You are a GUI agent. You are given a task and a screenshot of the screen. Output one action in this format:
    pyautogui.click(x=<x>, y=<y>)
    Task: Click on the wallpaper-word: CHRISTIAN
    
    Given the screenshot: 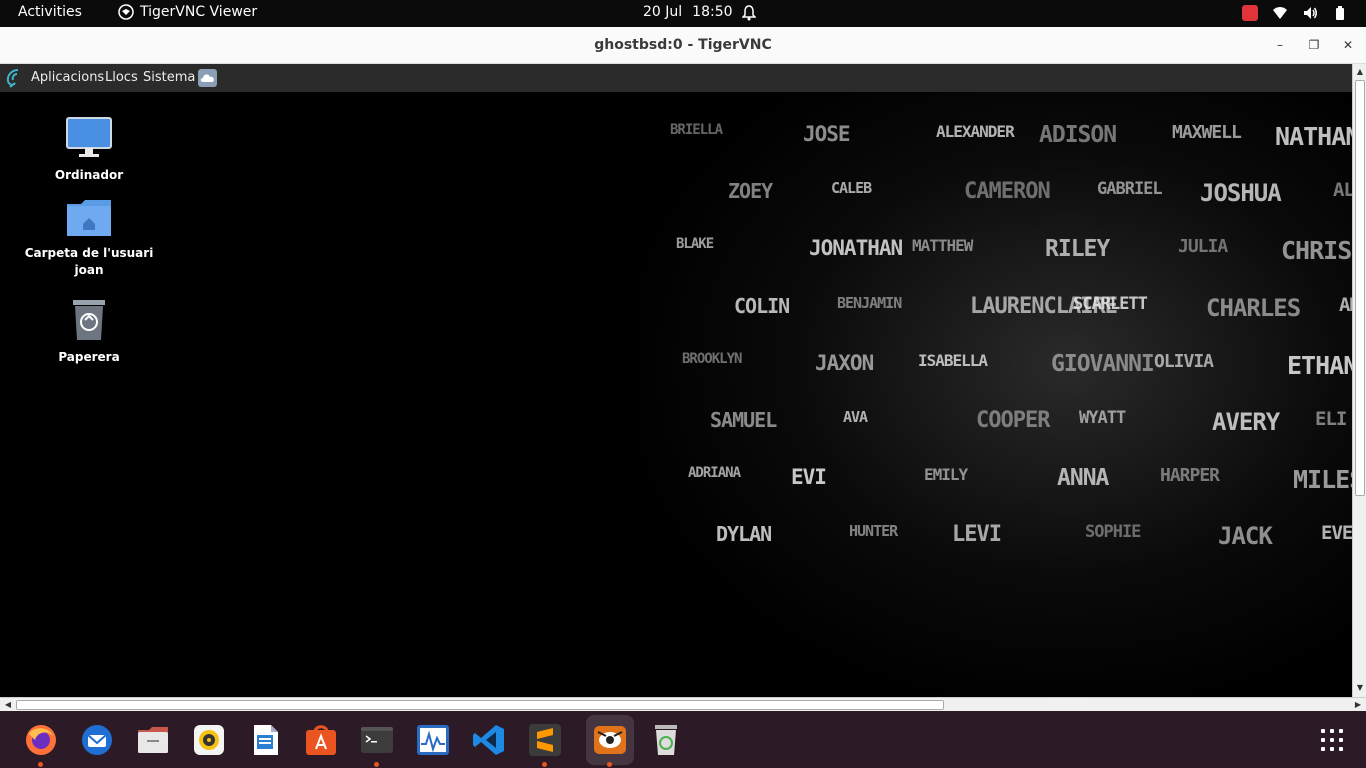 What is the action you would take?
    pyautogui.click(x=1316, y=251)
    